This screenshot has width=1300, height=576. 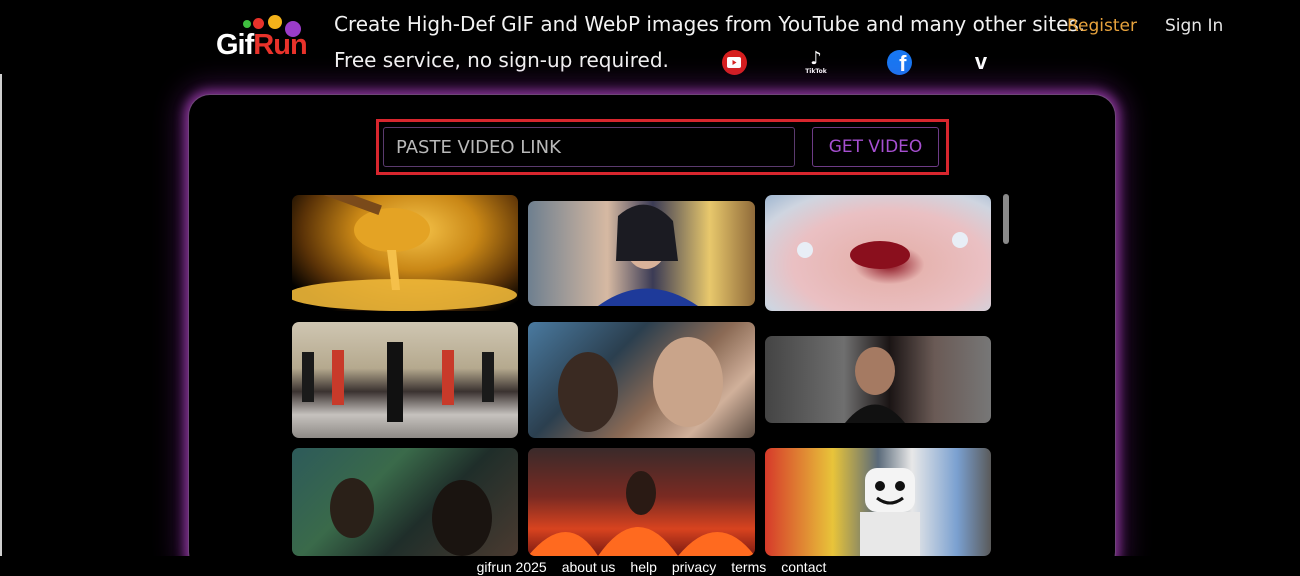 I want to click on youtube-icon, so click(x=734, y=62).